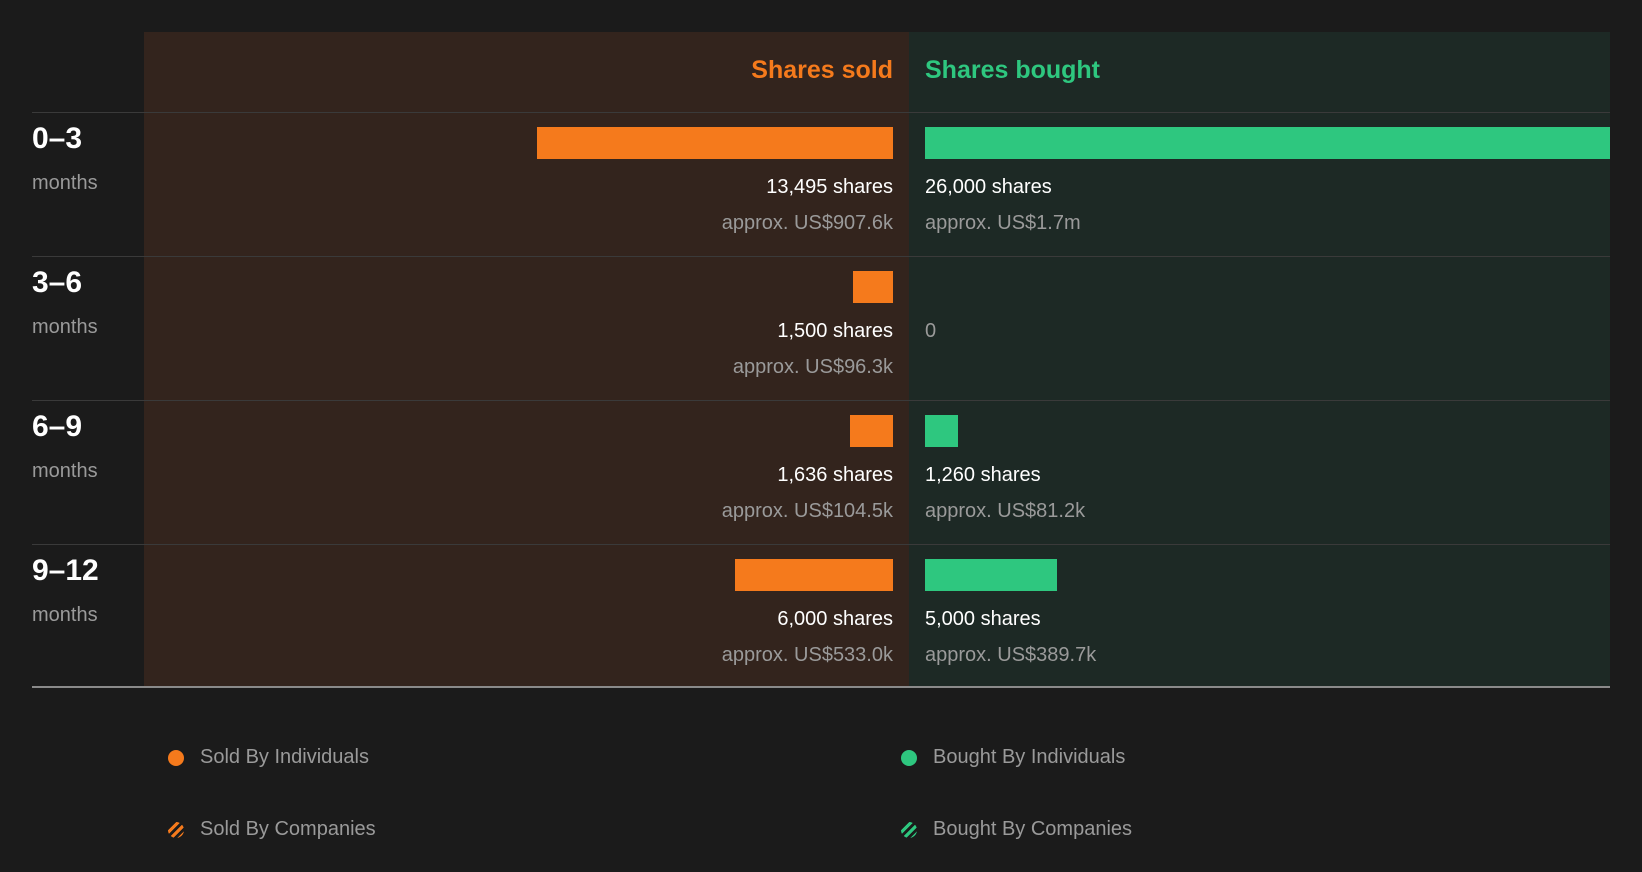  I want to click on chart-bottom-rule, so click(821, 687).